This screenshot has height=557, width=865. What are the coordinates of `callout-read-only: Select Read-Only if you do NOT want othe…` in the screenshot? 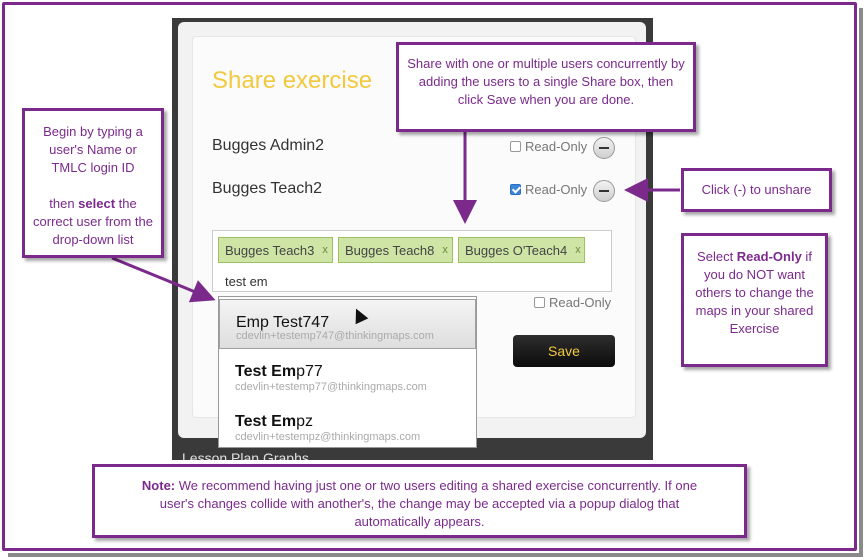 It's located at (754, 300).